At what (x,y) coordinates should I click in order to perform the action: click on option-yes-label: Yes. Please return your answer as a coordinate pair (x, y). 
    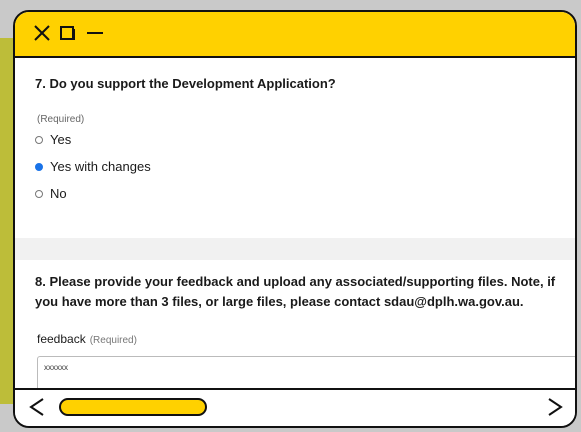
    Looking at the image, I should click on (61, 139).